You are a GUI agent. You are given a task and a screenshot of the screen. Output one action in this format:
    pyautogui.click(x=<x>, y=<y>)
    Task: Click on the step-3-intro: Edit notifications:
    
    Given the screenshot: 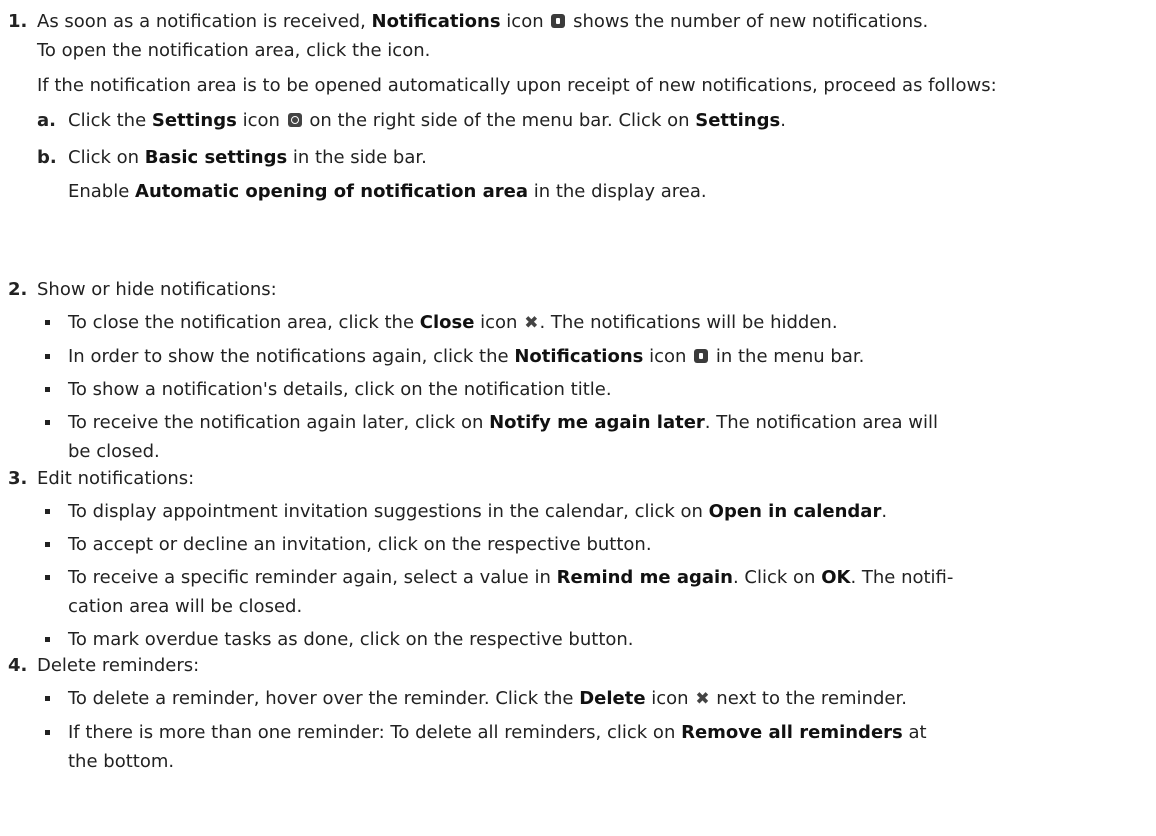 What is the action you would take?
    pyautogui.click(x=116, y=478)
    